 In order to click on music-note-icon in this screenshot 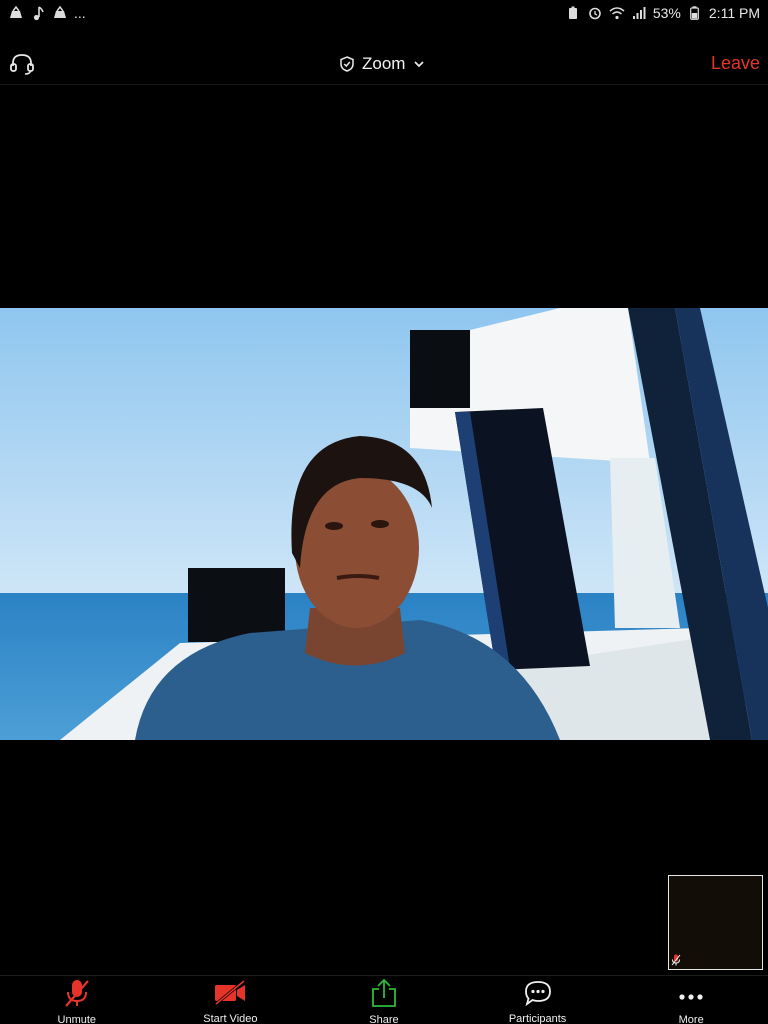, I will do `click(38, 13)`.